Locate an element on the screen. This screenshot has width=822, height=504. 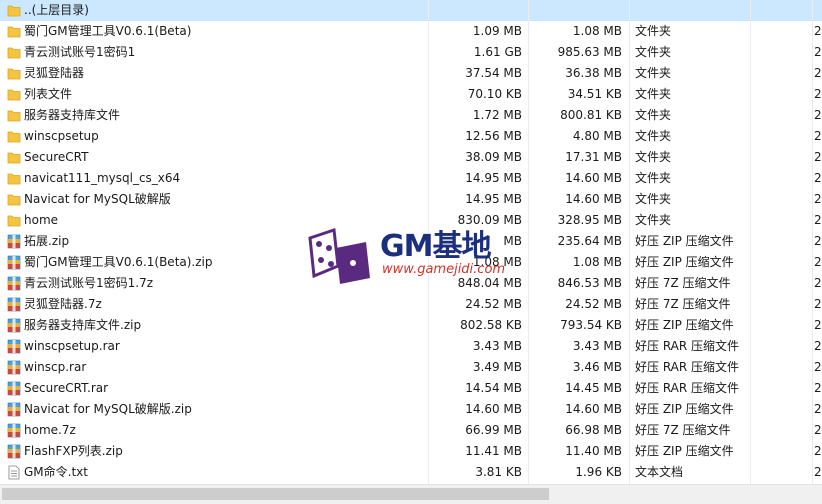
packed-size: 800.81 KB is located at coordinates (591, 115).